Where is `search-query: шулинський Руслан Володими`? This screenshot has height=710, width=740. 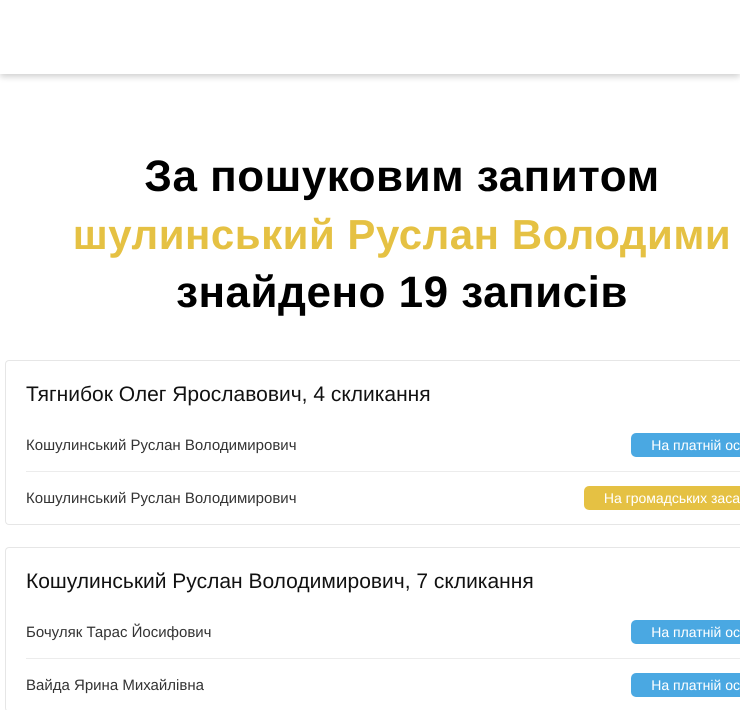 search-query: шулинський Руслан Володими is located at coordinates (402, 235).